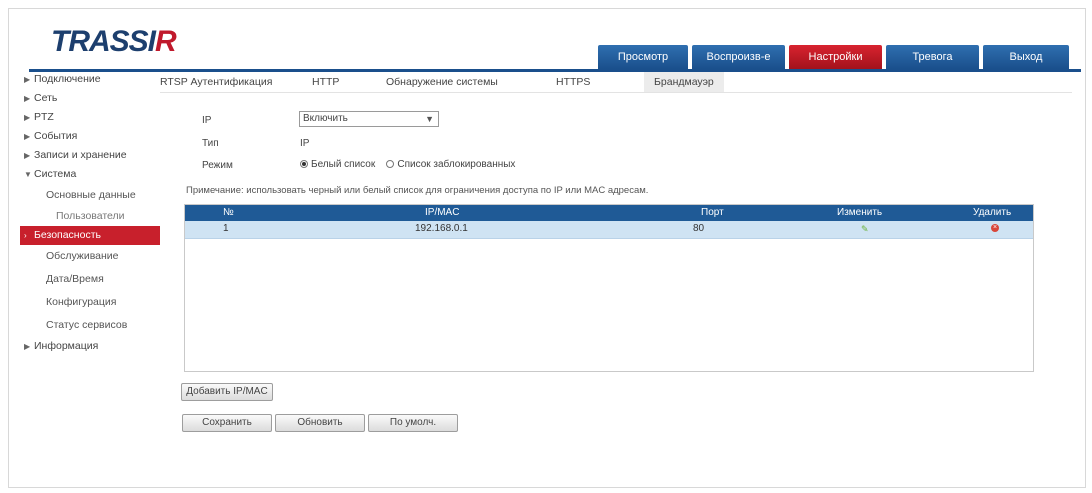 This screenshot has height=493, width=1092. I want to click on sidebar-item-events: ▶ События, so click(90, 136).